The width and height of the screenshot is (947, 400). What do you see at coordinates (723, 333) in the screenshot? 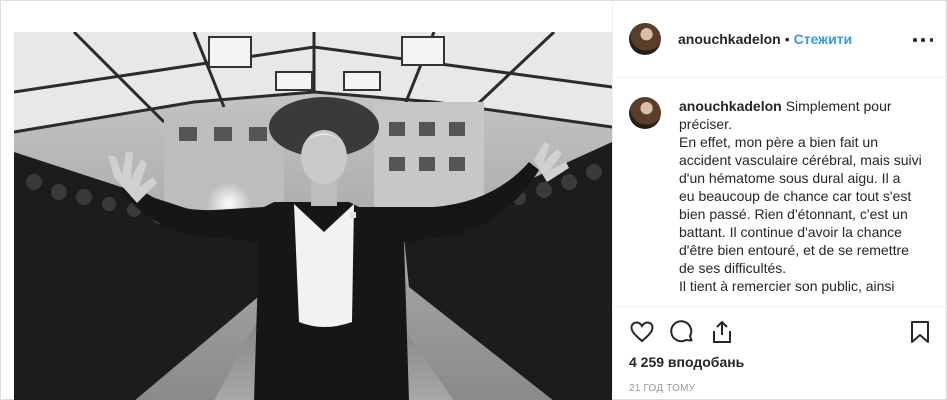
I see `share-icon` at bounding box center [723, 333].